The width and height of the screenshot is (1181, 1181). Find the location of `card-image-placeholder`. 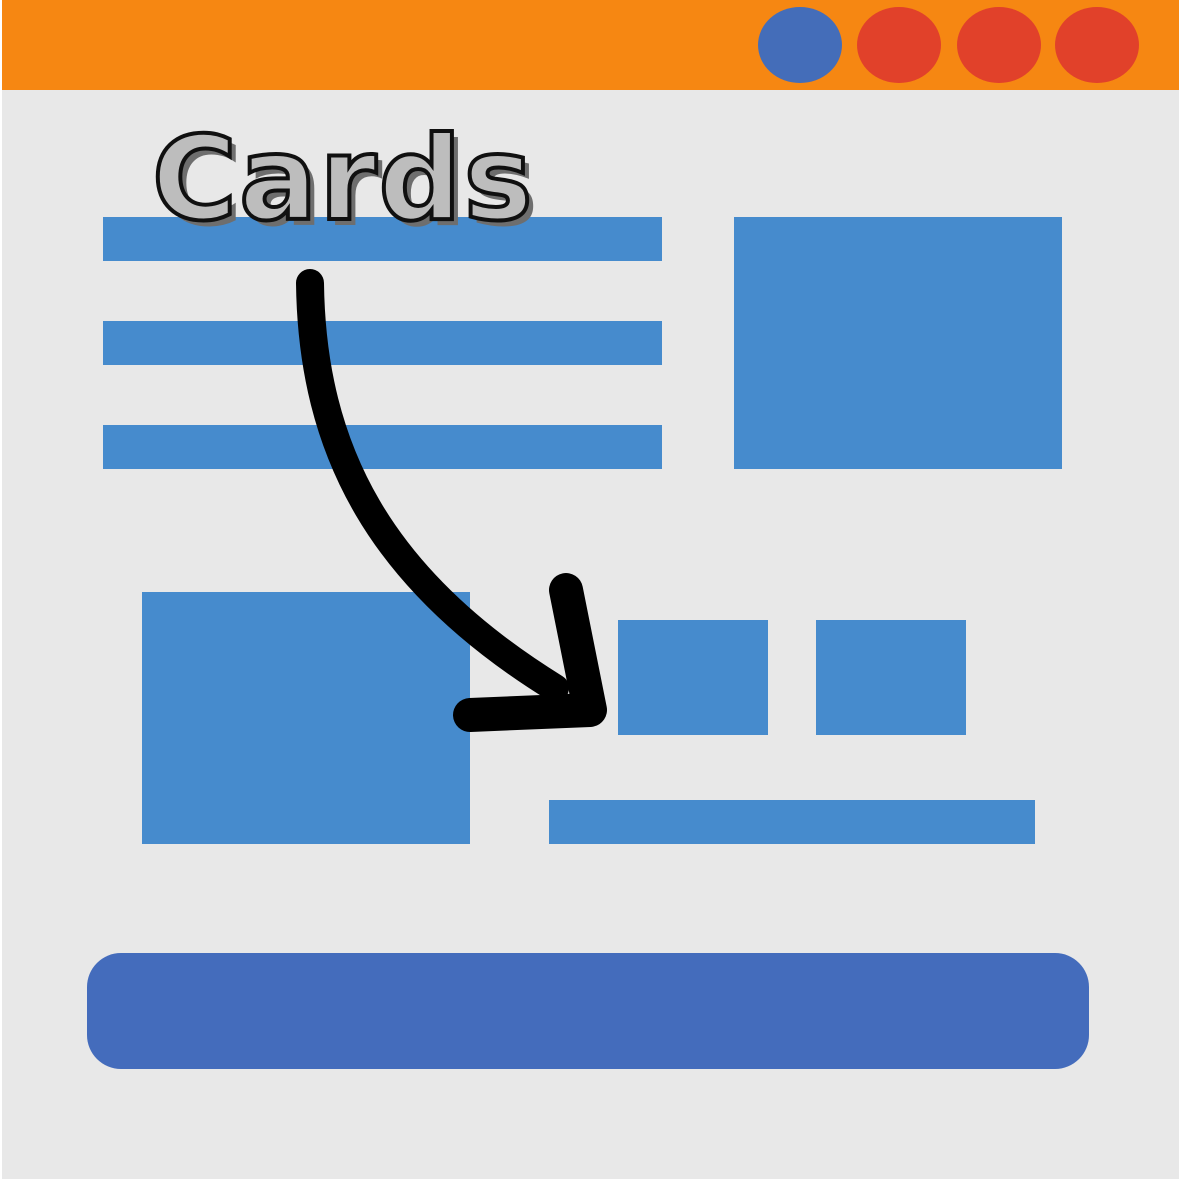

card-image-placeholder is located at coordinates (306, 718).